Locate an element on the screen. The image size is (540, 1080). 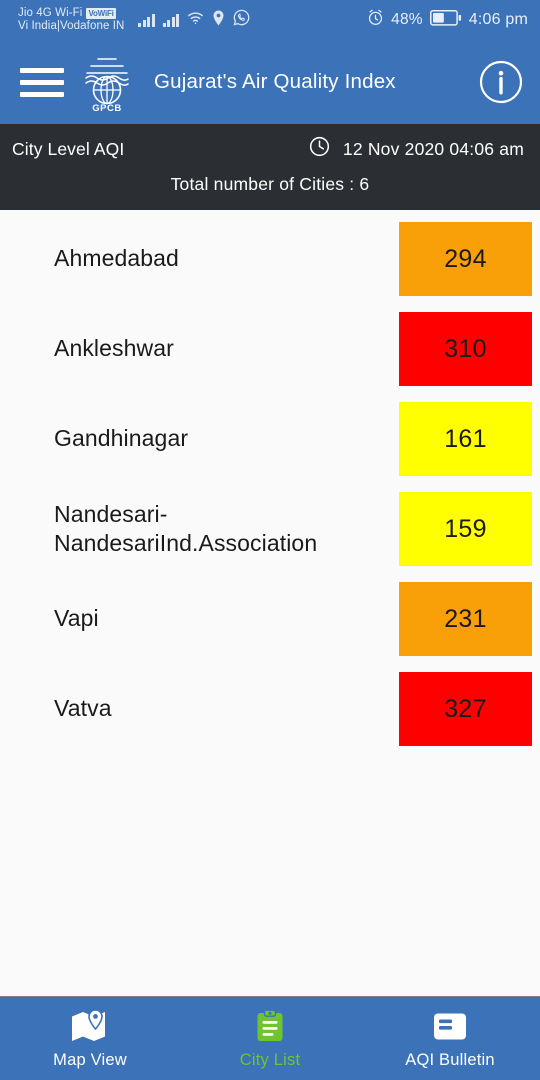
aqi-value-box: 310 is located at coordinates (465, 349).